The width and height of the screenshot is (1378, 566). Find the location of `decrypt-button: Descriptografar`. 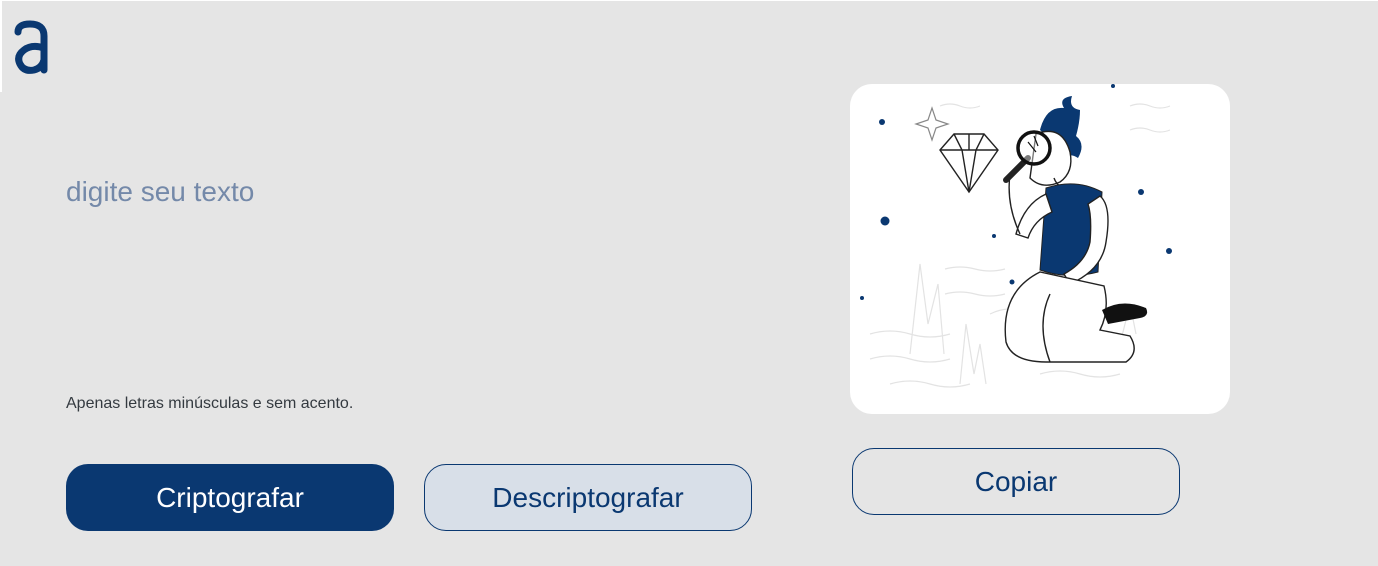

decrypt-button: Descriptografar is located at coordinates (588, 497).